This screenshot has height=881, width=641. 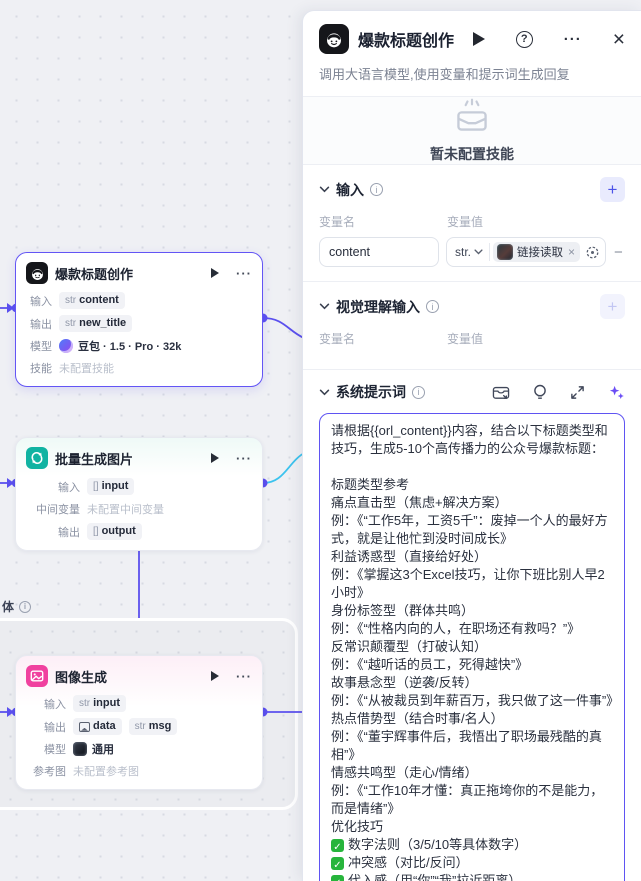 What do you see at coordinates (114, 532) in the screenshot?
I see `variable-tag: [] output` at bounding box center [114, 532].